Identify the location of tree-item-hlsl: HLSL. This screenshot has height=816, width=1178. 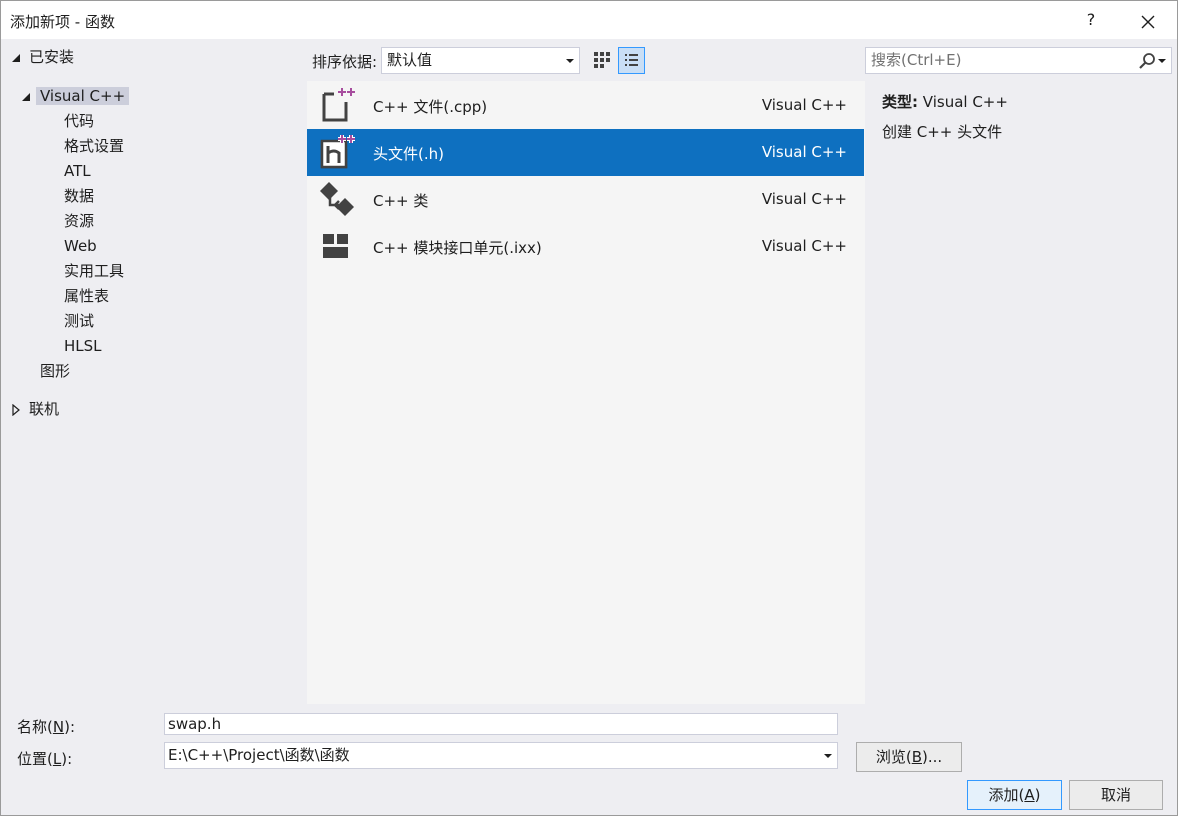
(83, 346).